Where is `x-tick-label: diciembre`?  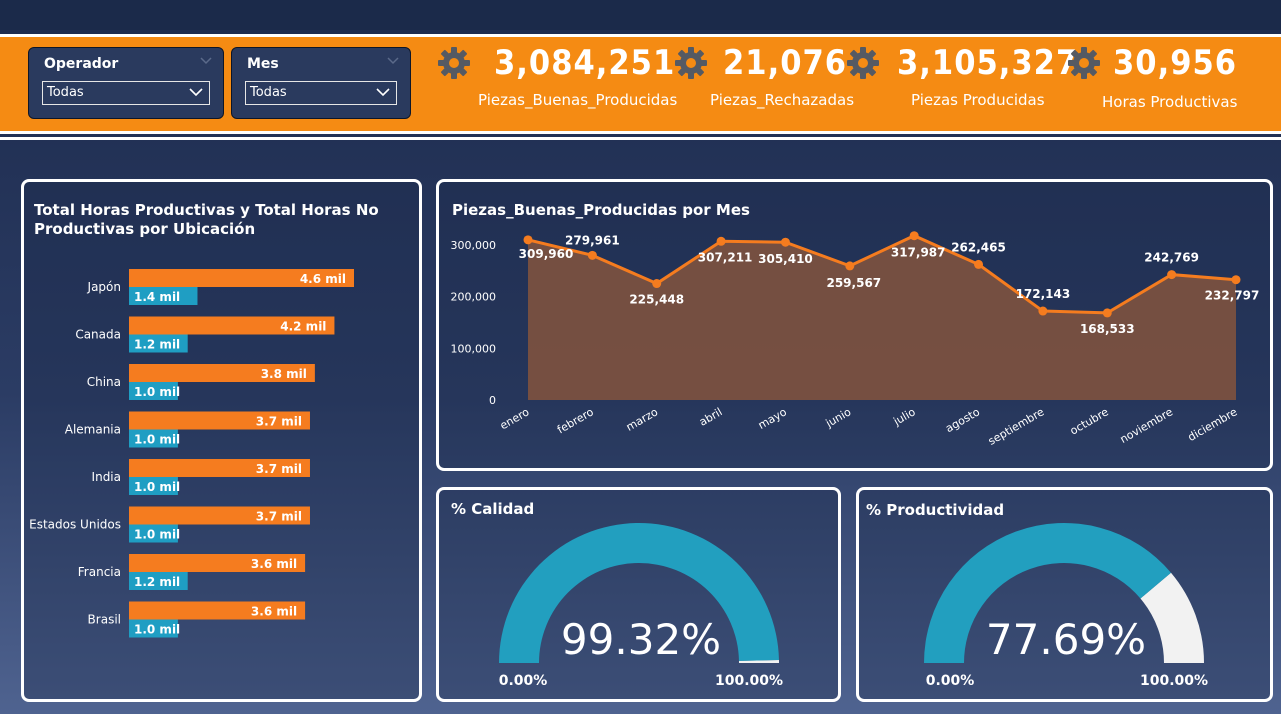
x-tick-label: diciembre is located at coordinates (1213, 424).